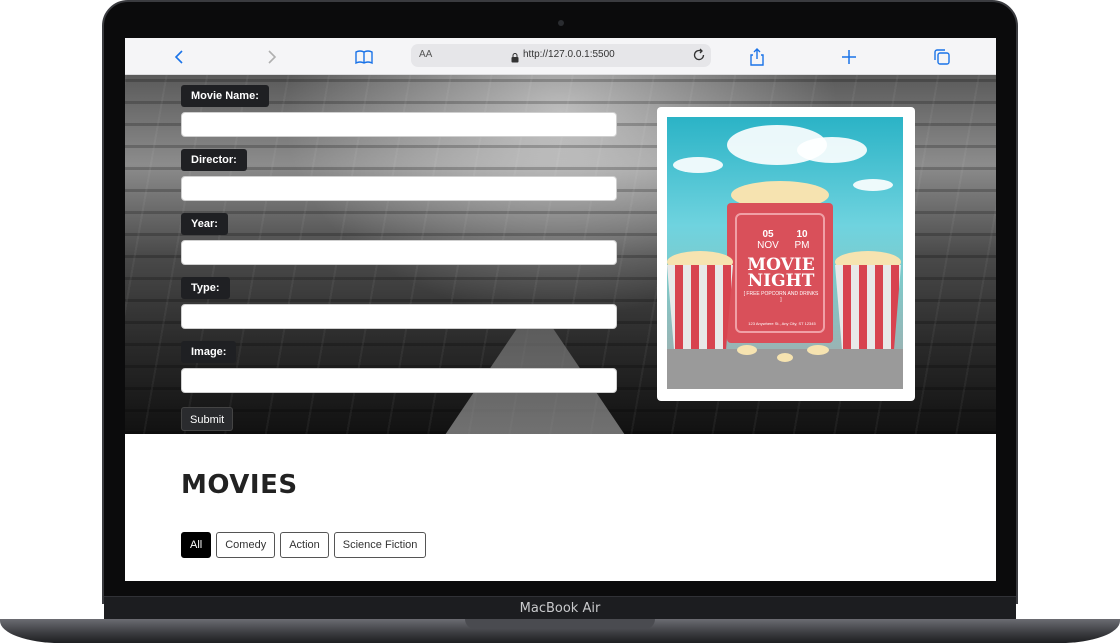  What do you see at coordinates (781, 273) in the screenshot?
I see `poster-title: MOVIE NIGHT` at bounding box center [781, 273].